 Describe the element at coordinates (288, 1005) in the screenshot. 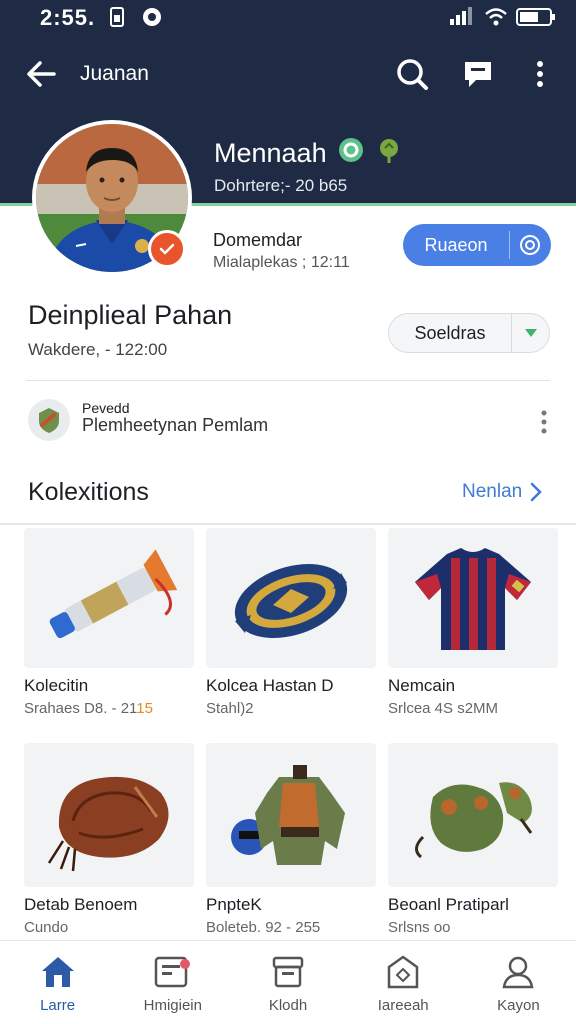

I see `nav-item-label: Klodh` at that location.